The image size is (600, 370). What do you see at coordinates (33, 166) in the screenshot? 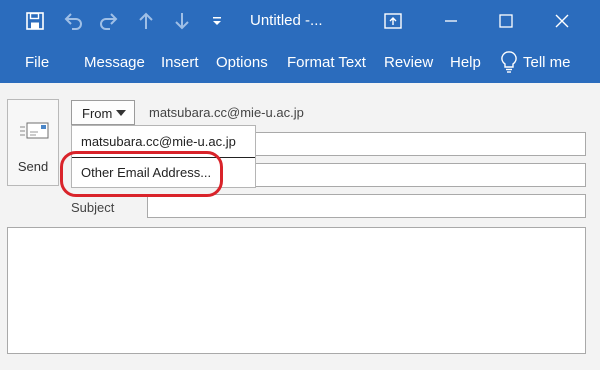
I see `send-label: Send` at bounding box center [33, 166].